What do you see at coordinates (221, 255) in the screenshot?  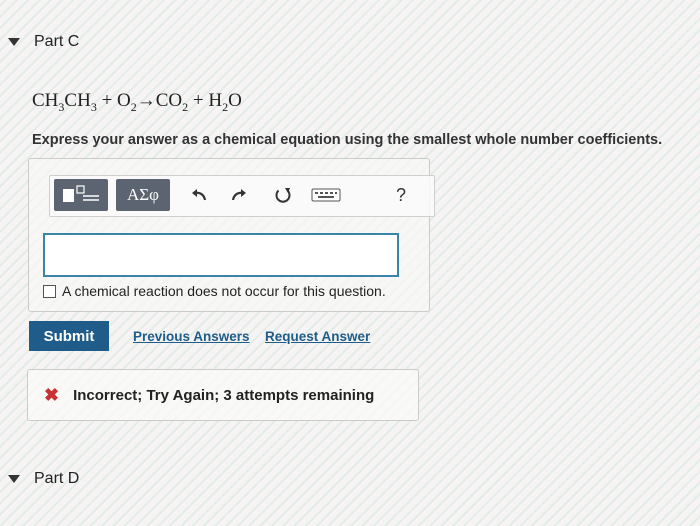 I see `answer-input` at bounding box center [221, 255].